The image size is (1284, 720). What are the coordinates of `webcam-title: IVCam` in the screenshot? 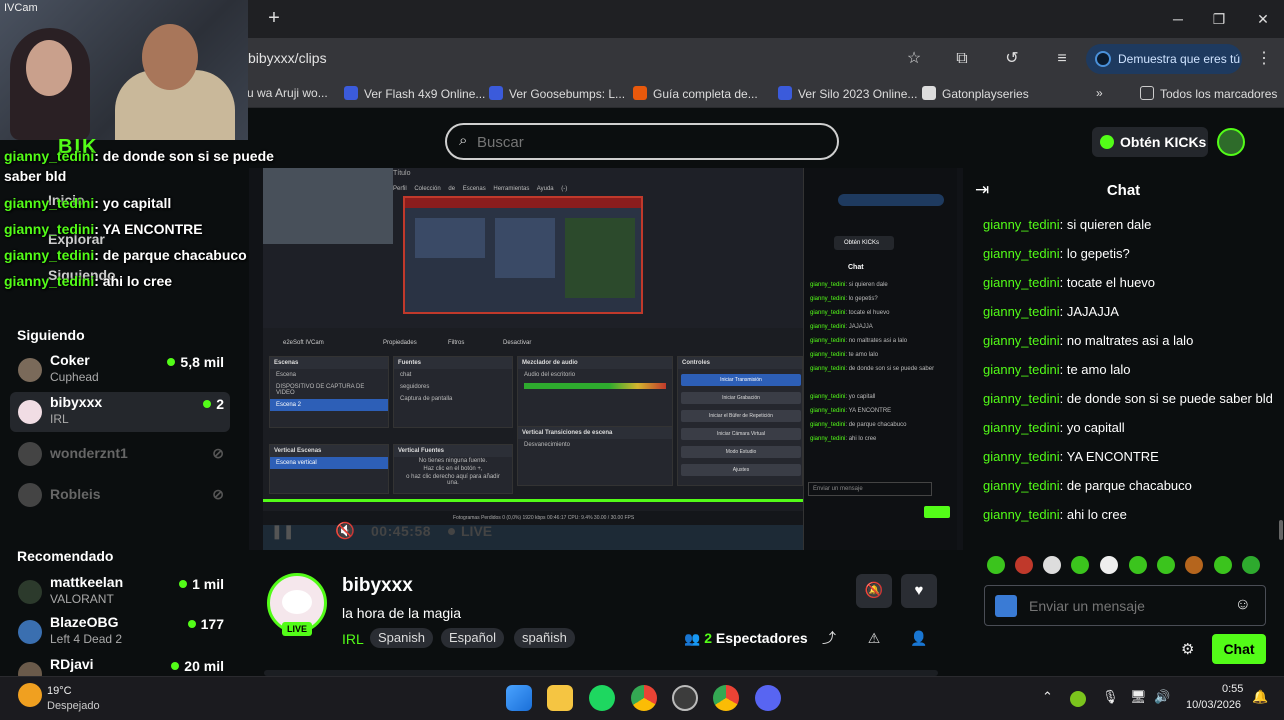 It's located at (21, 8).